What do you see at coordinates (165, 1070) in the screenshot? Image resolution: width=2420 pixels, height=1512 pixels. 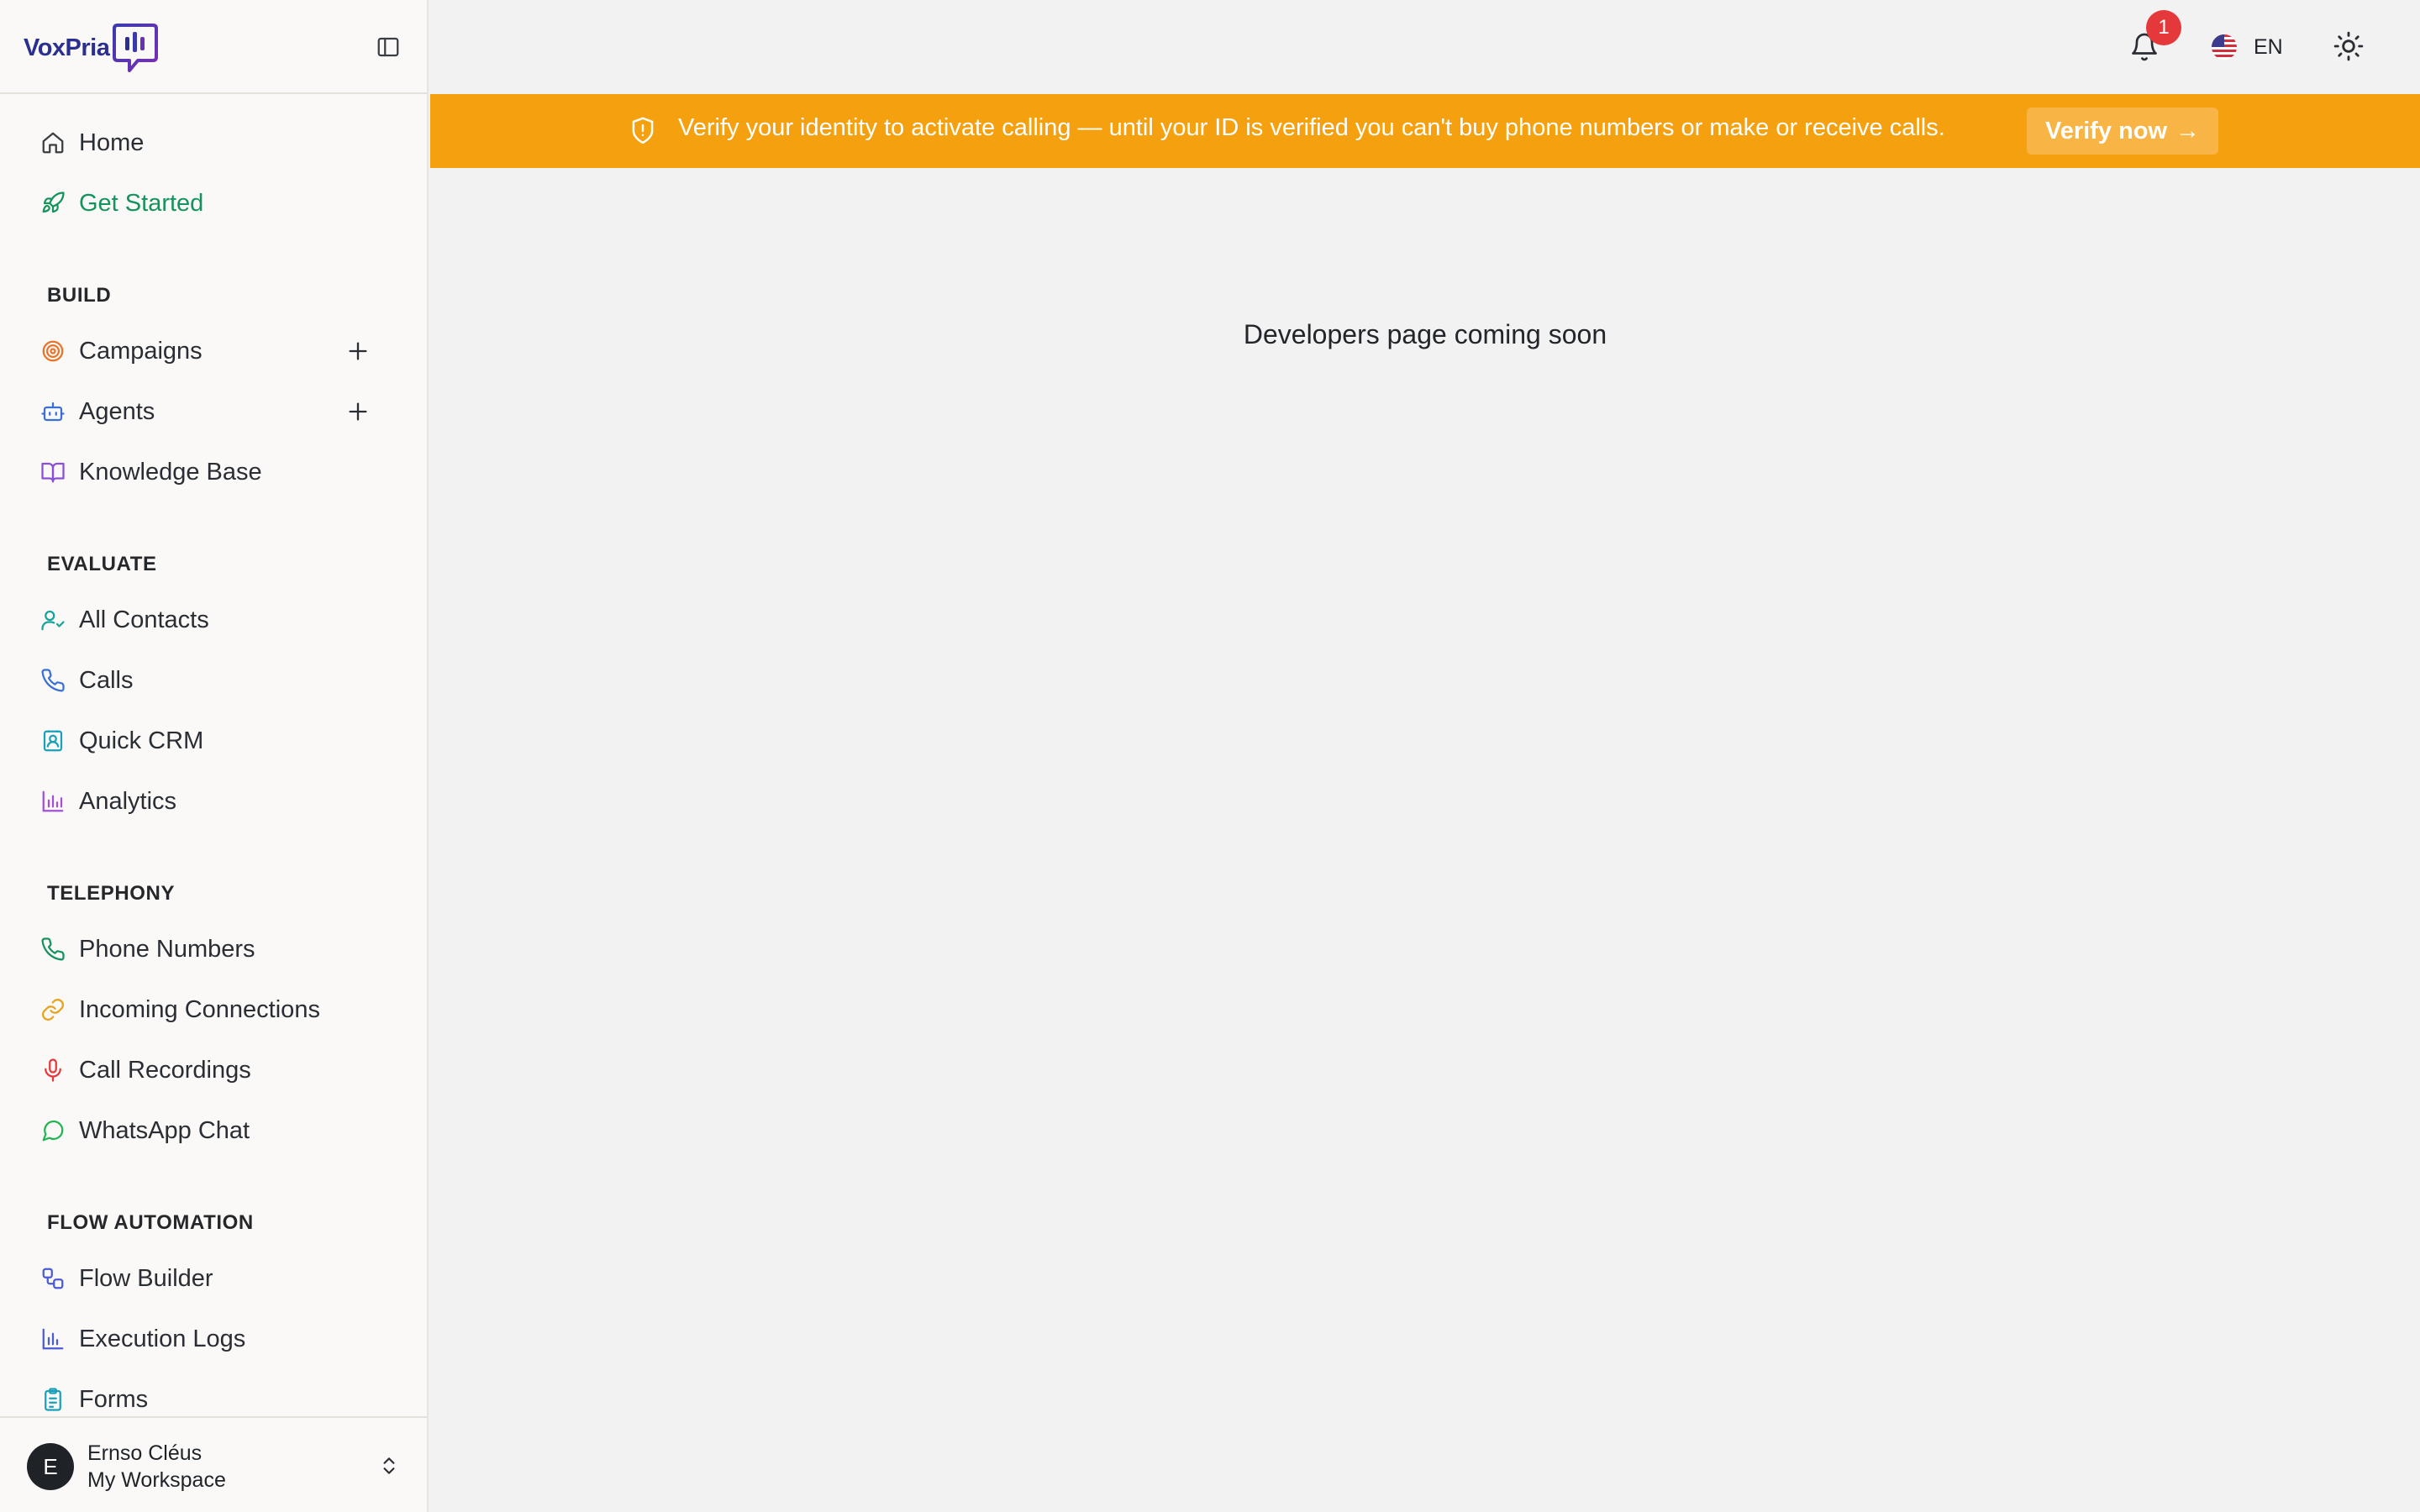 I see `sidebar-item-label: Call Recordings` at bounding box center [165, 1070].